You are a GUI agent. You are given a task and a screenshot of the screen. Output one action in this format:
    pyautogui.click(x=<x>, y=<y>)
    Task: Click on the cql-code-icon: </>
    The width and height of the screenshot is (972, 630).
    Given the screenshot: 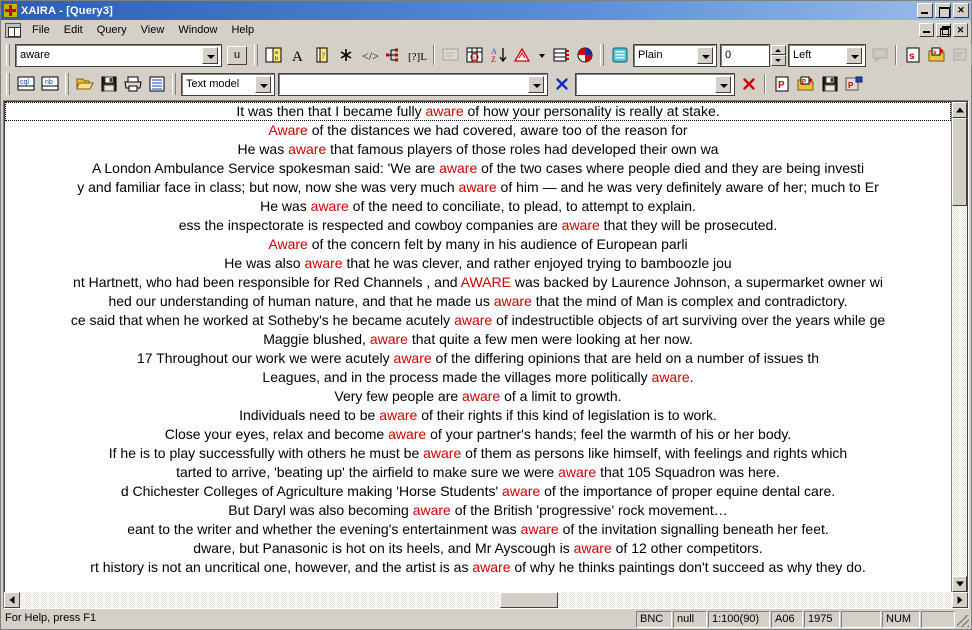 What is the action you would take?
    pyautogui.click(x=369, y=55)
    